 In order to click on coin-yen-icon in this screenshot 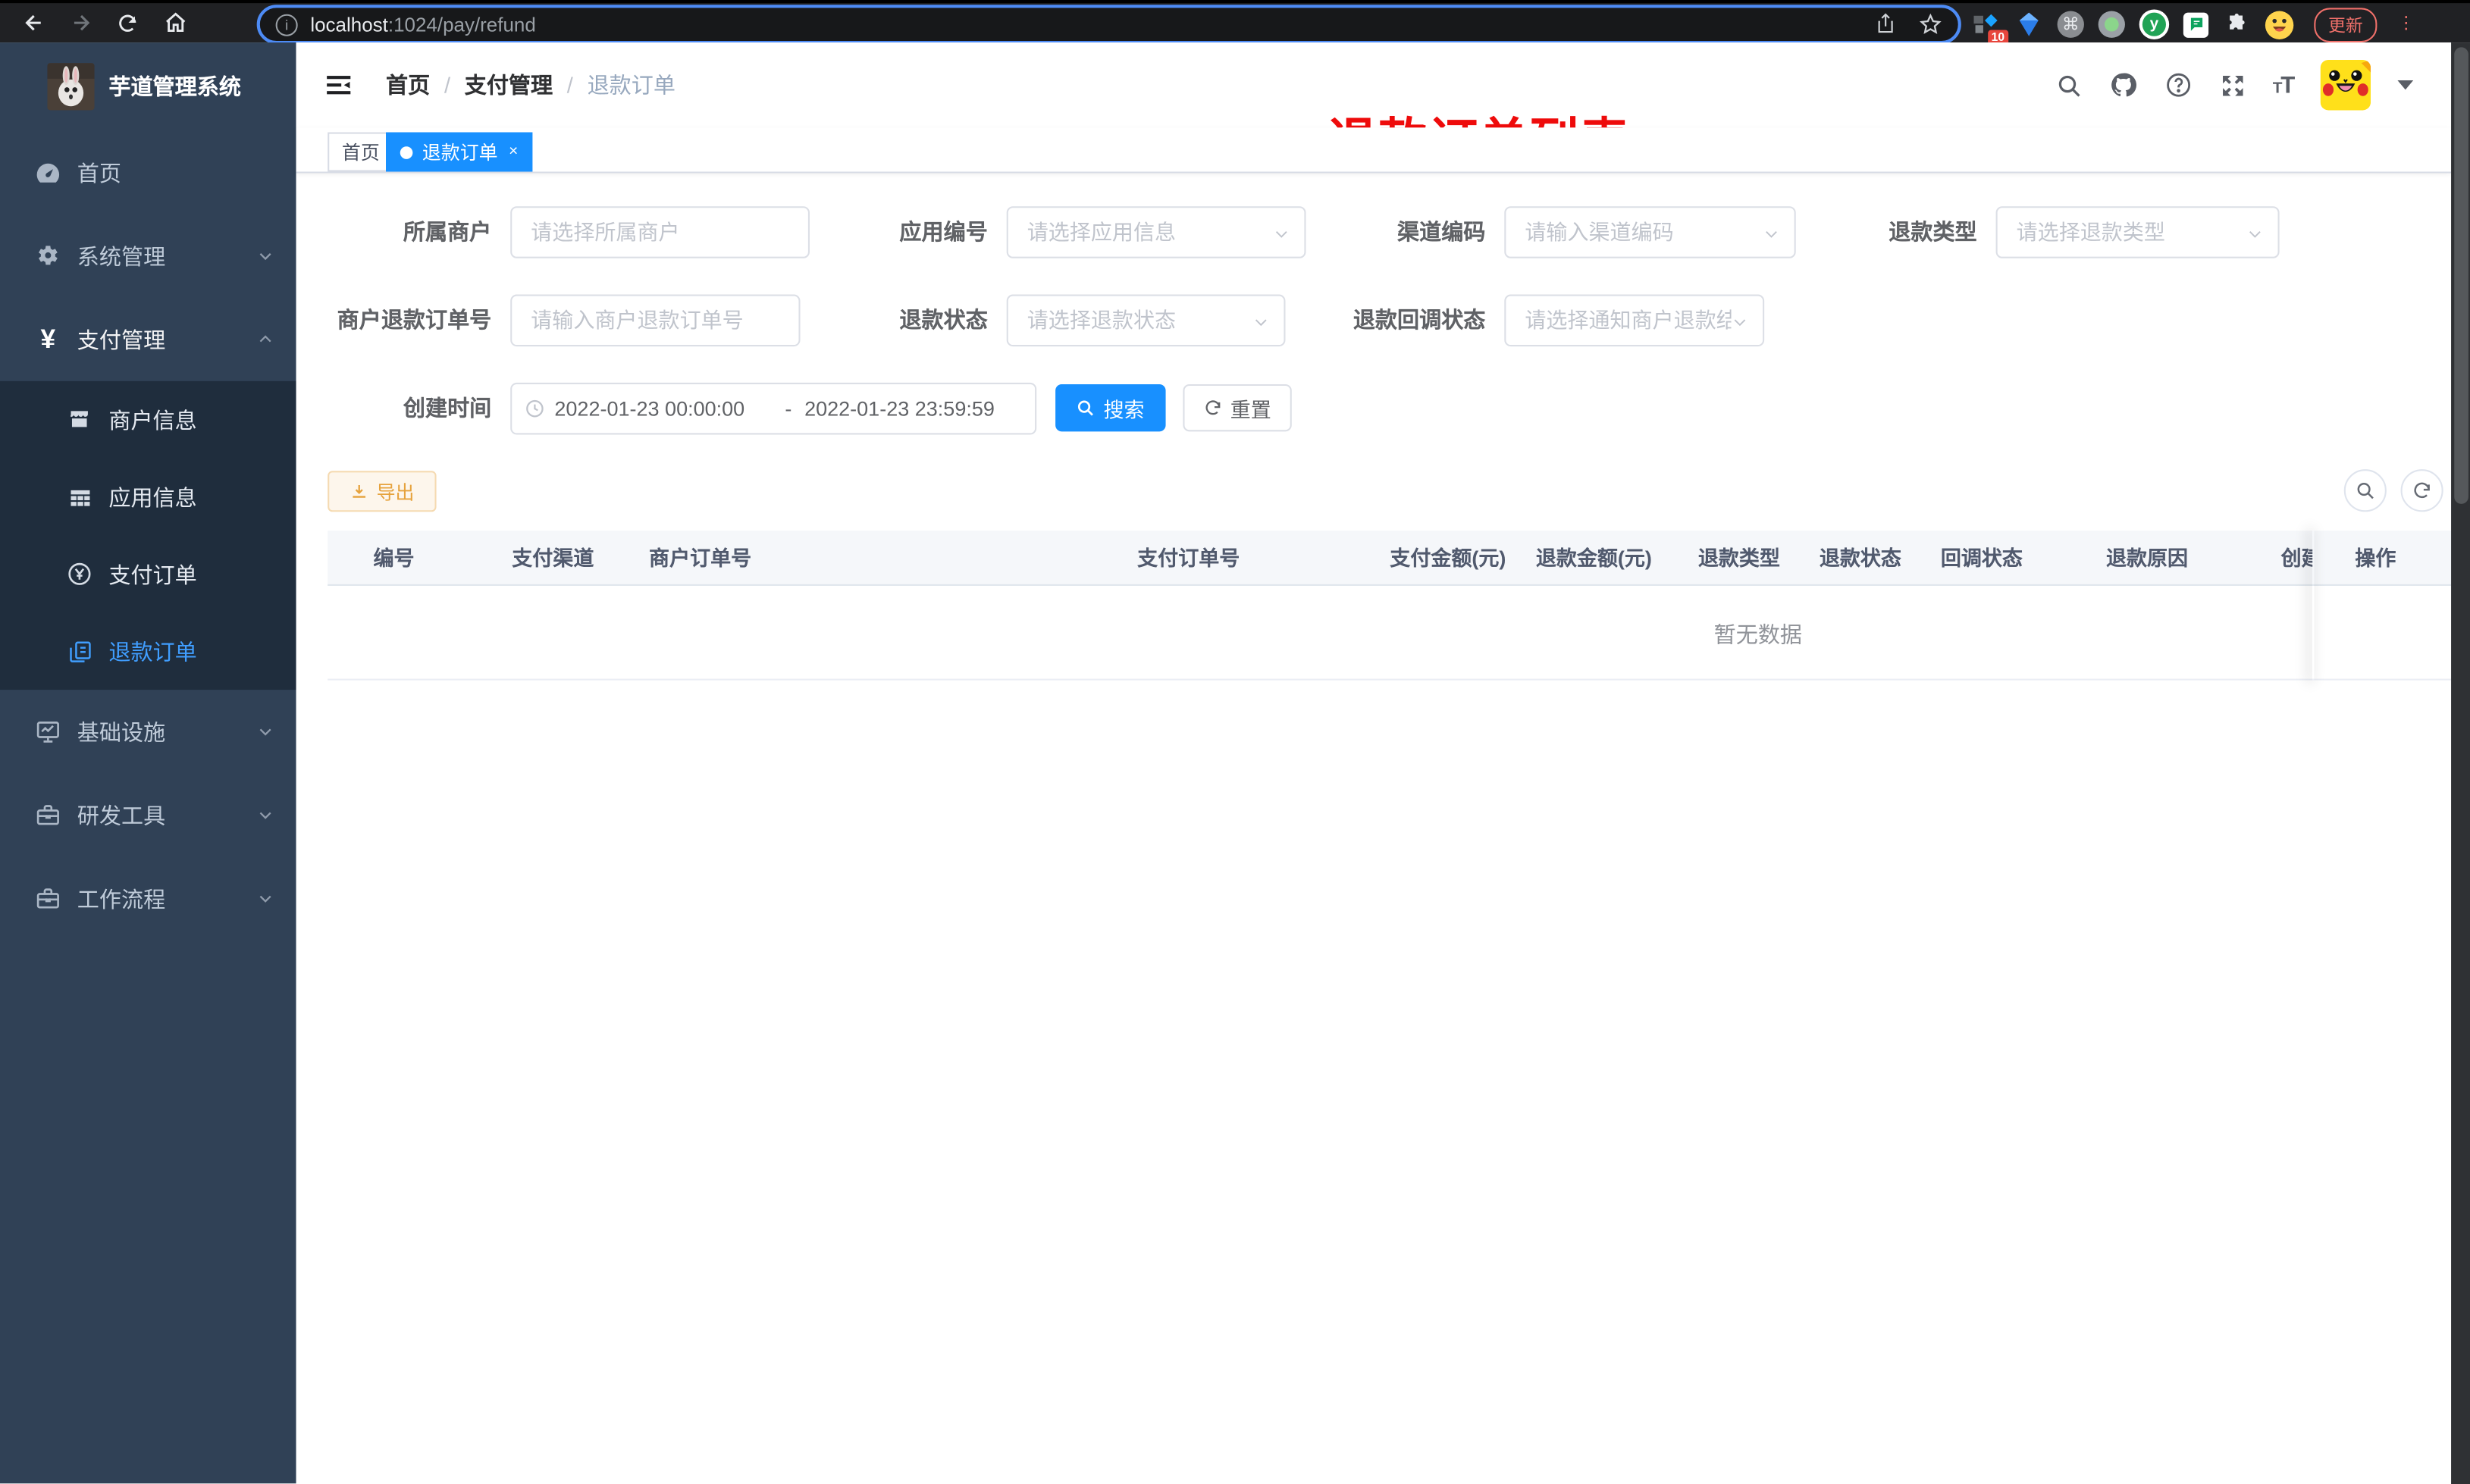, I will do `click(79, 574)`.